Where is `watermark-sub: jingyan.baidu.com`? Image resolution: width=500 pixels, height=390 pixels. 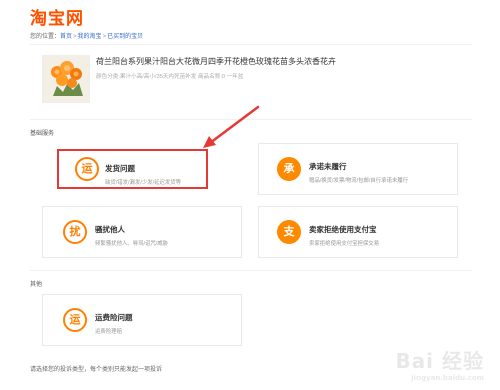
watermark-sub: jingyan.baidu.com is located at coordinates (447, 378).